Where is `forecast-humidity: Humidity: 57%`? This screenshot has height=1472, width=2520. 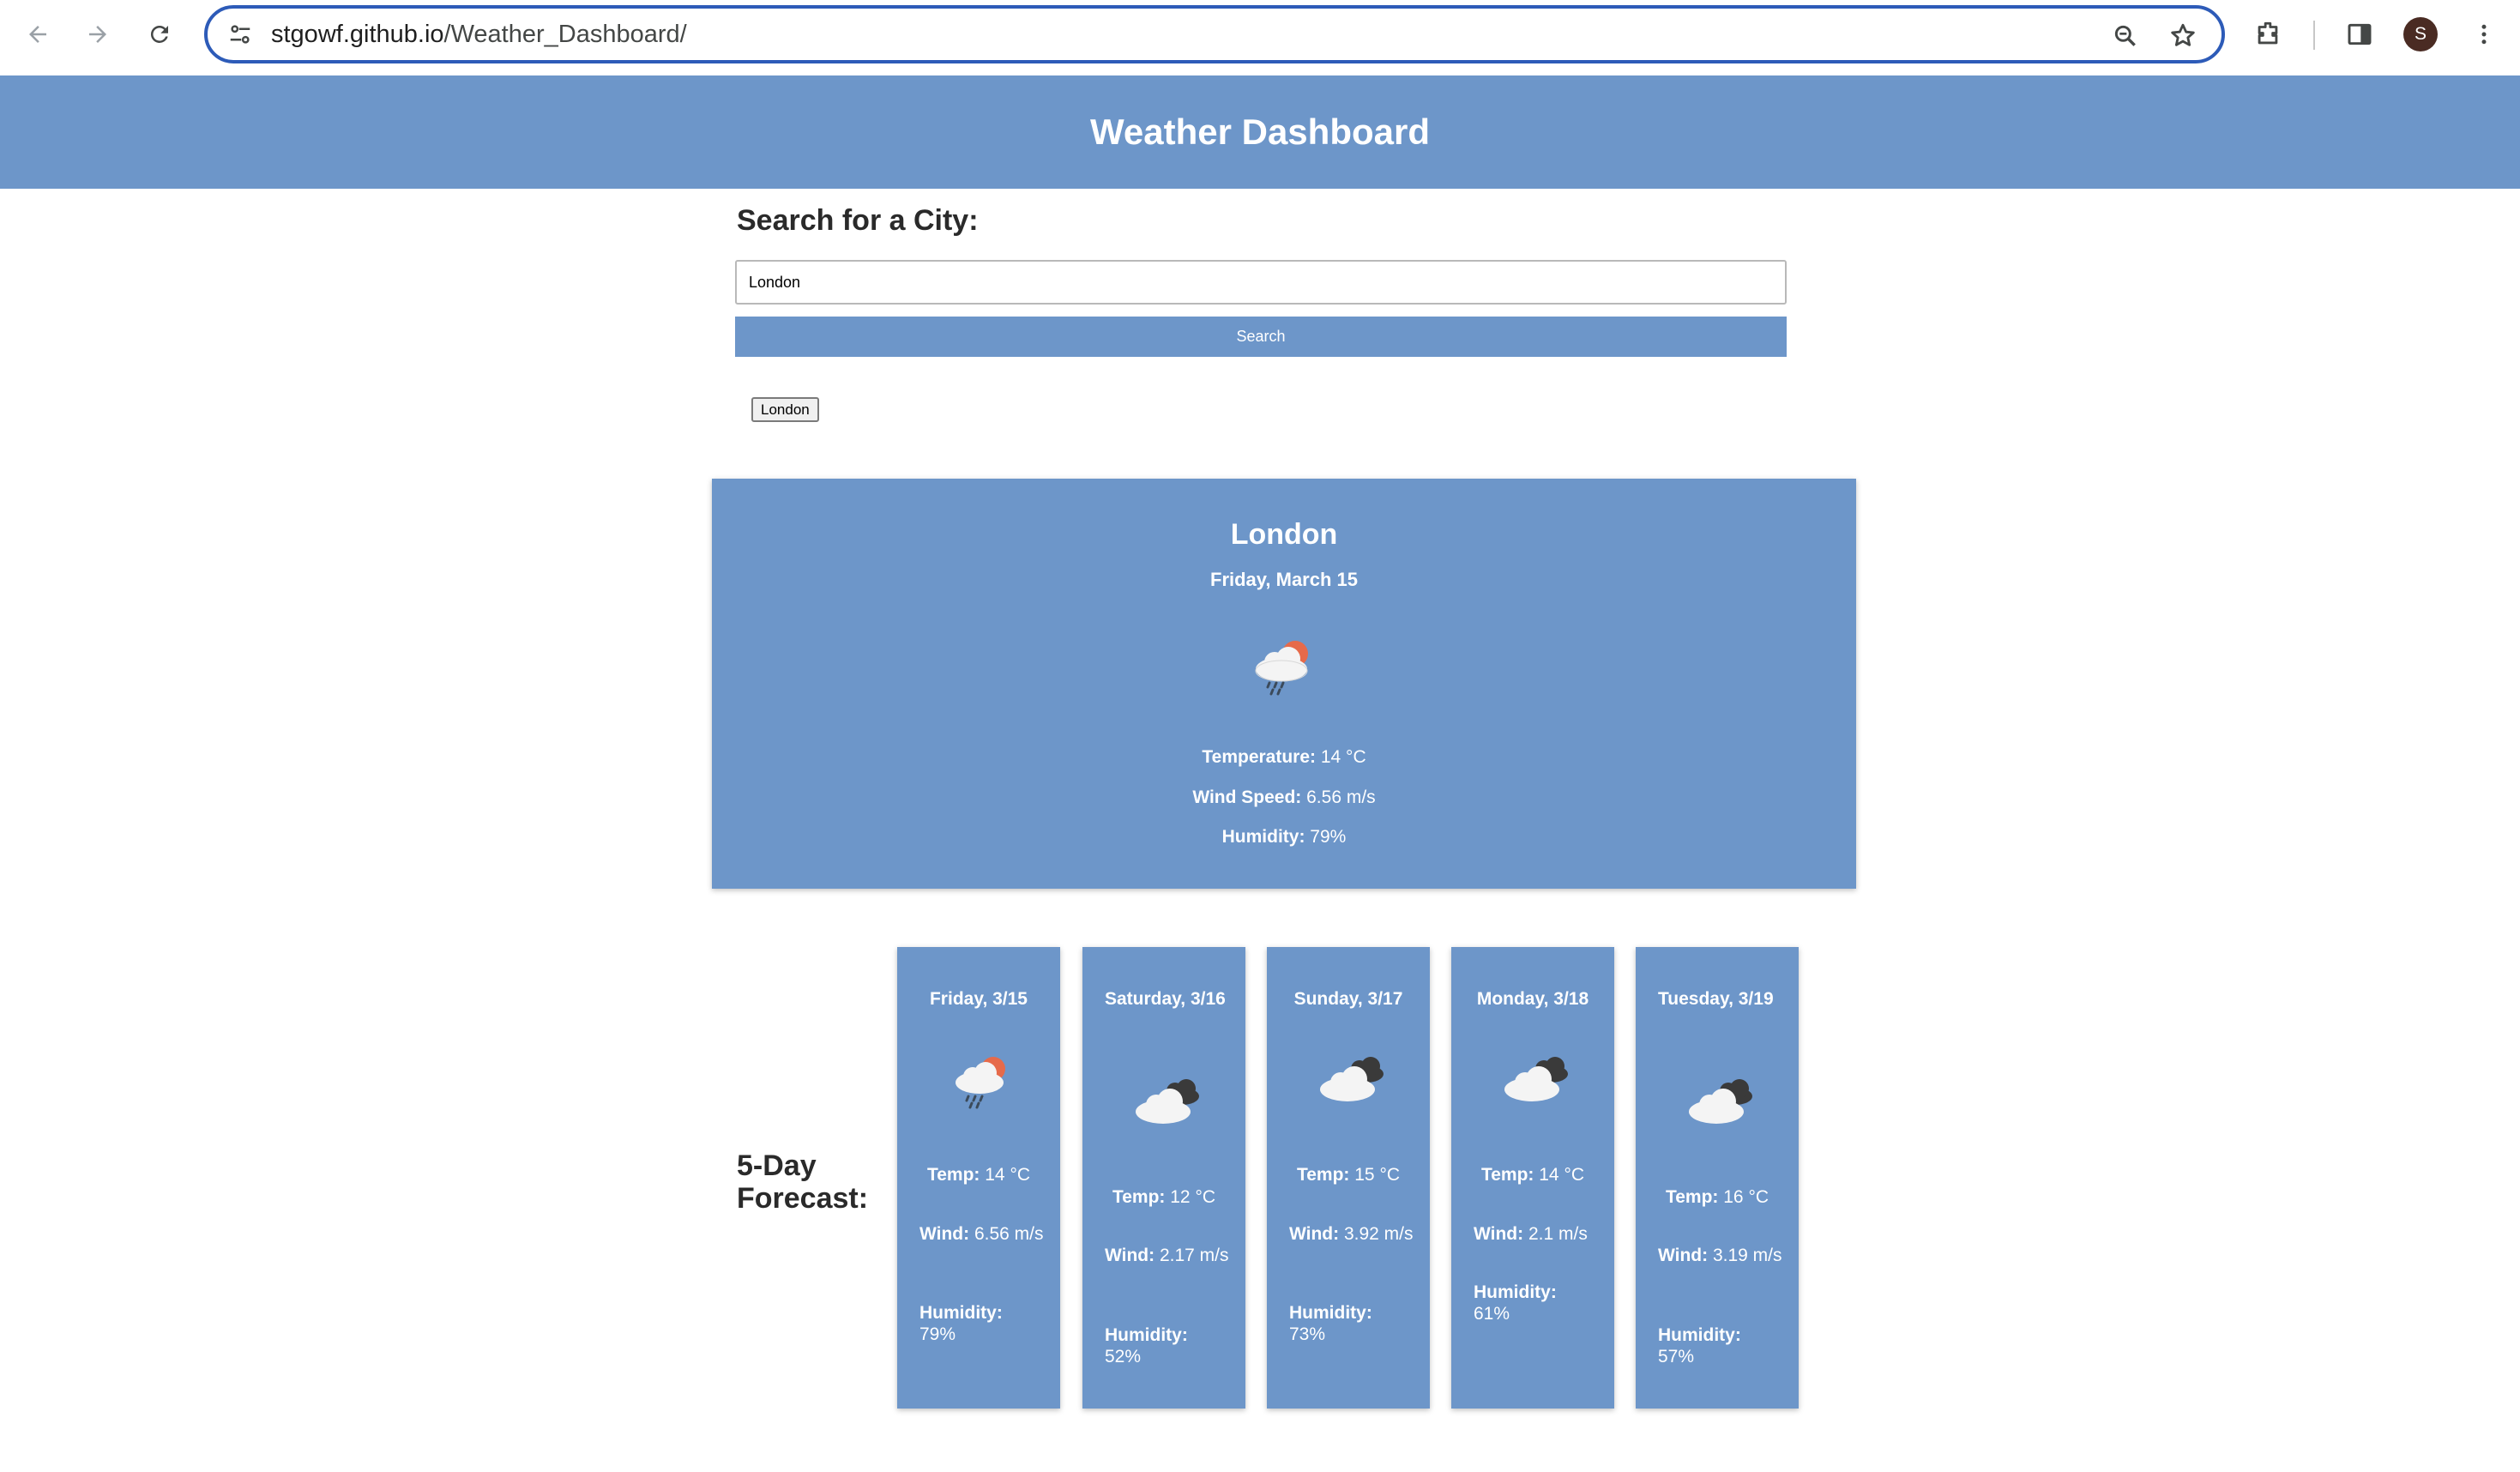 forecast-humidity: Humidity: 57% is located at coordinates (1723, 1345).